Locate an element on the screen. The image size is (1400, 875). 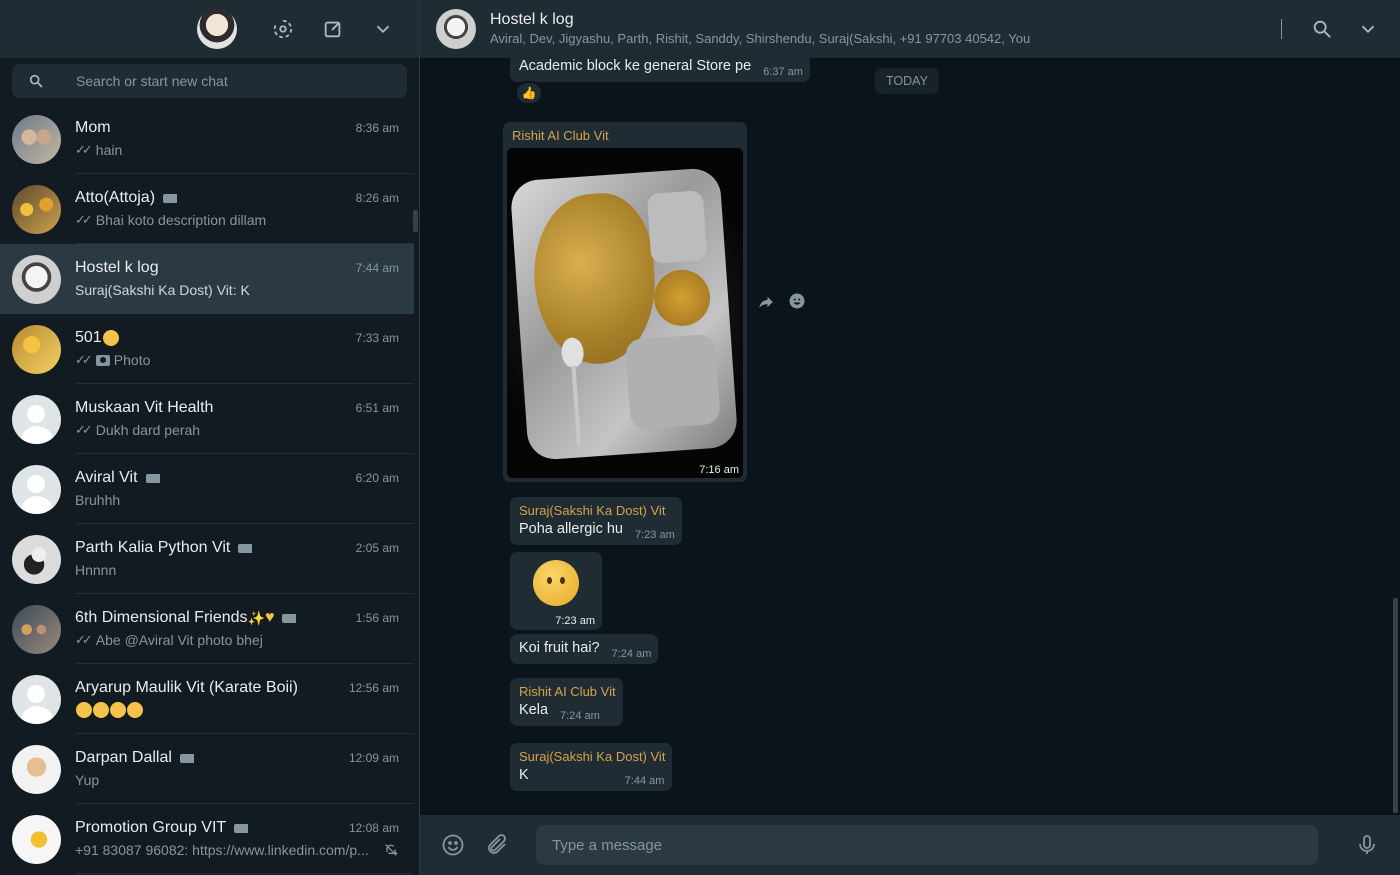
chat-name: 501 is located at coordinates (88, 337).